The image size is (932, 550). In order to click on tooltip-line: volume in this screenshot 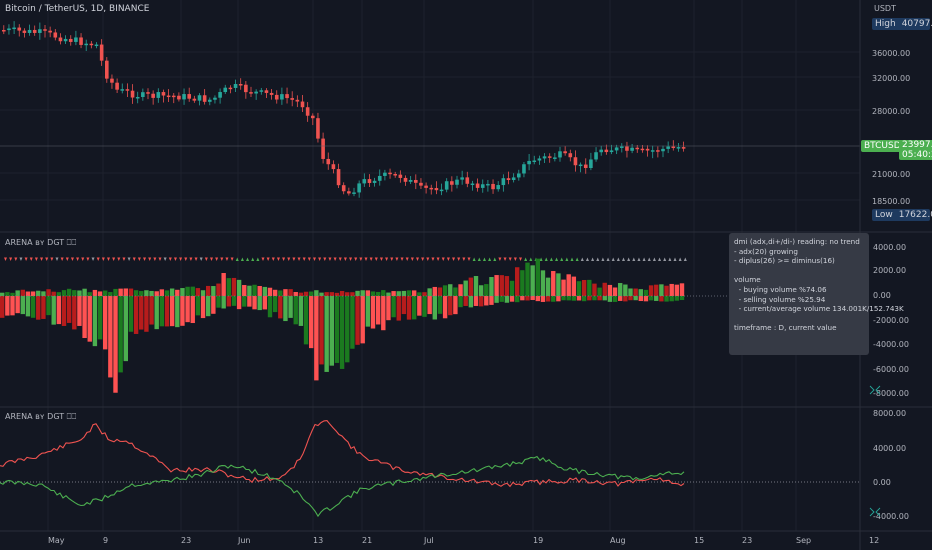, I will do `click(747, 280)`.